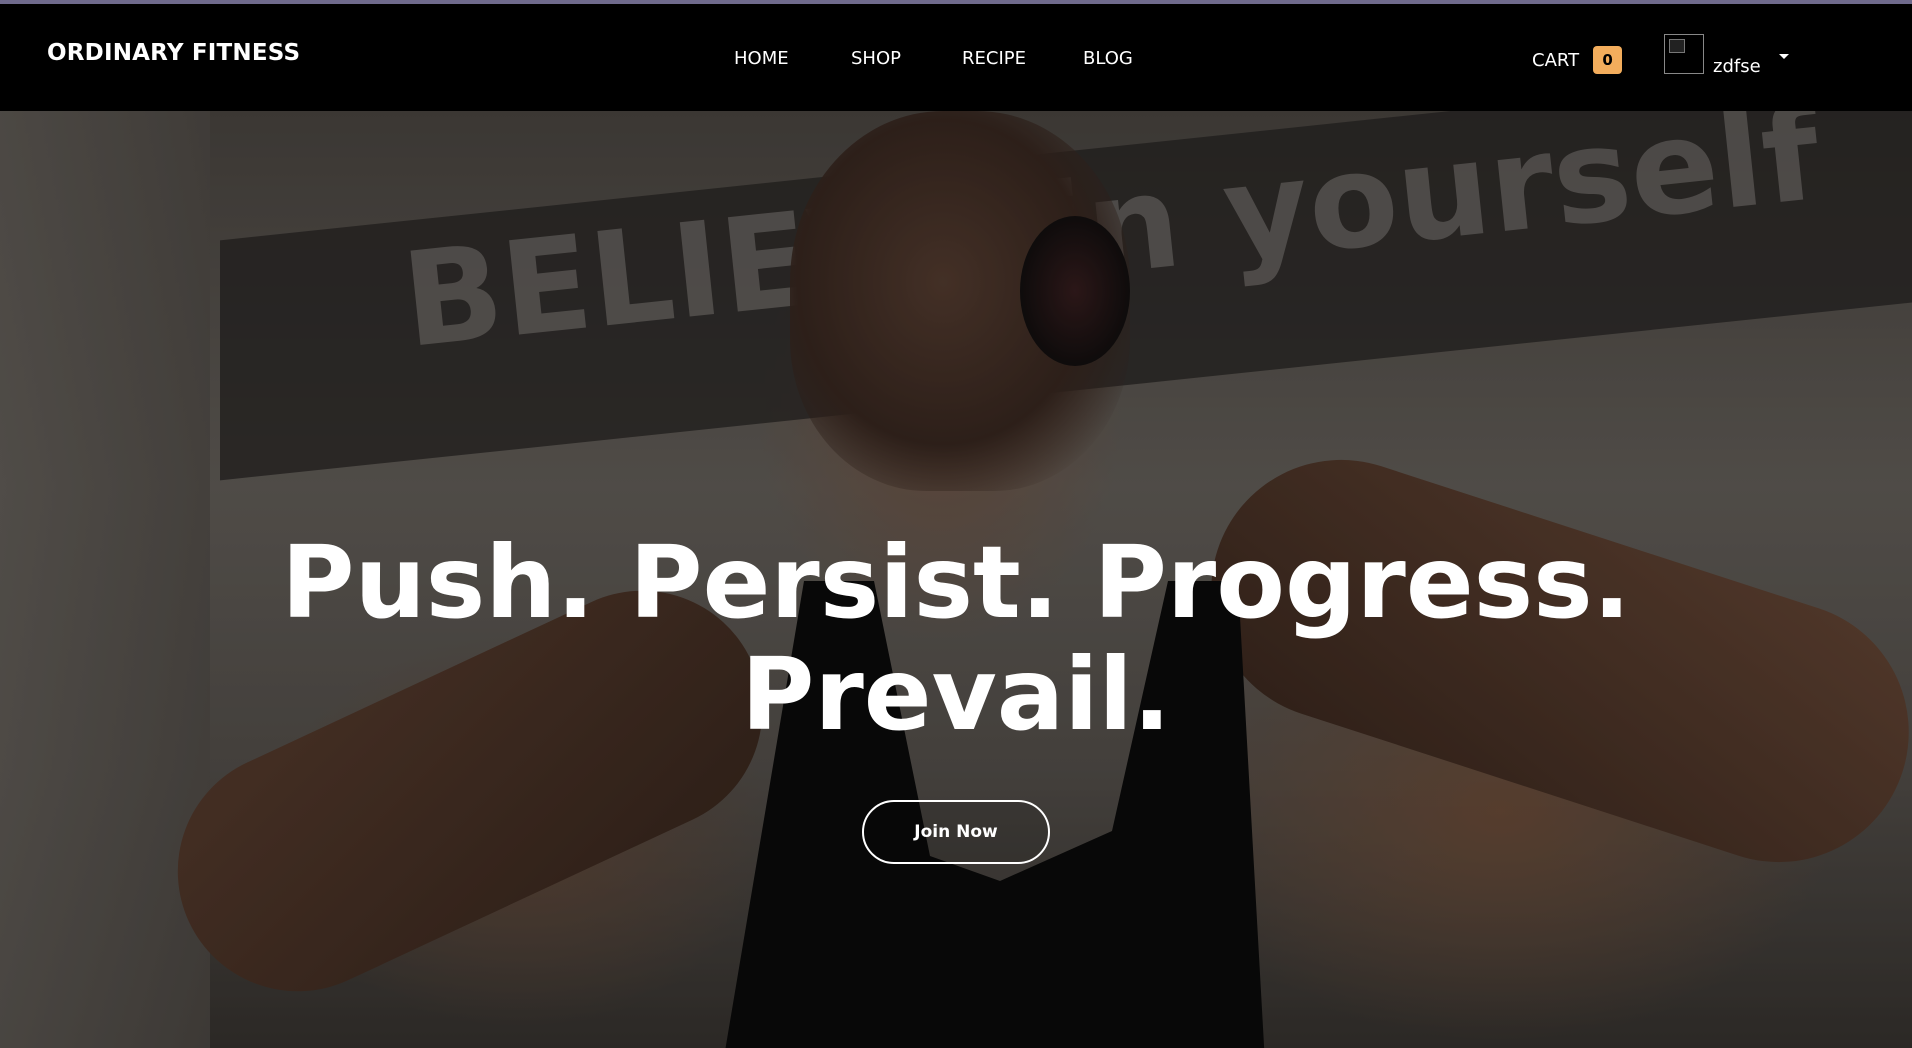  I want to click on nav-link-blog: BLOG, so click(1108, 58).